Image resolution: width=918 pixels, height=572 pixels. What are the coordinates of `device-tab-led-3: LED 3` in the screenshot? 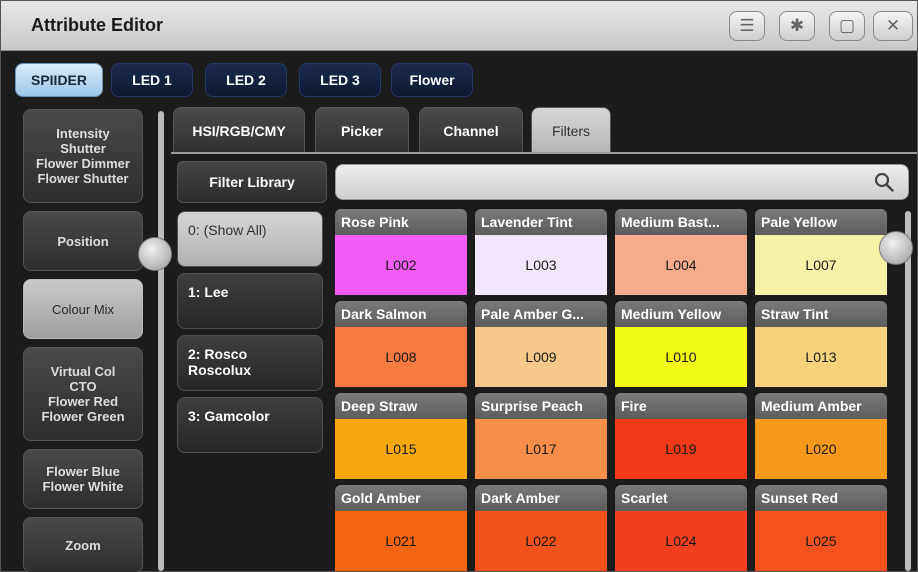 It's located at (340, 80).